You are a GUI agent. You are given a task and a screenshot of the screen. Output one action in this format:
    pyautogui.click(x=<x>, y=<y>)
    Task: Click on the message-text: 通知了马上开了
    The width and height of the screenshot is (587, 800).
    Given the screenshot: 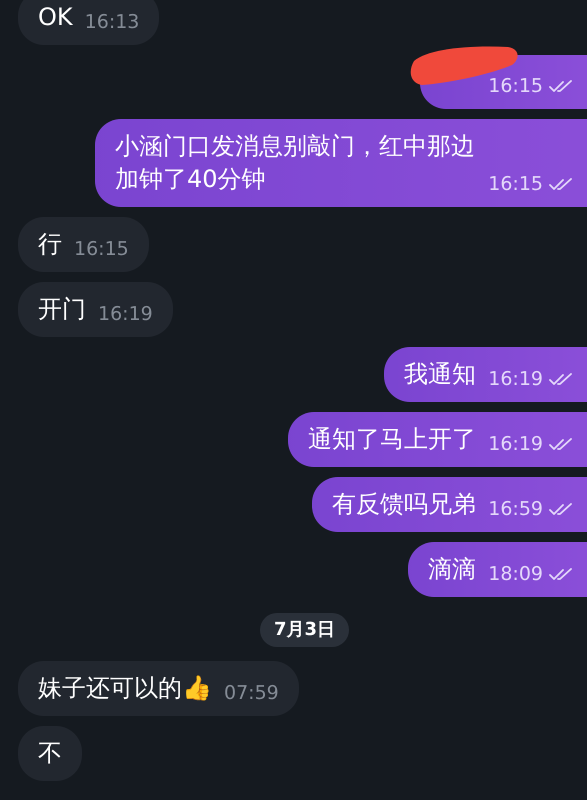 What is the action you would take?
    pyautogui.click(x=392, y=439)
    